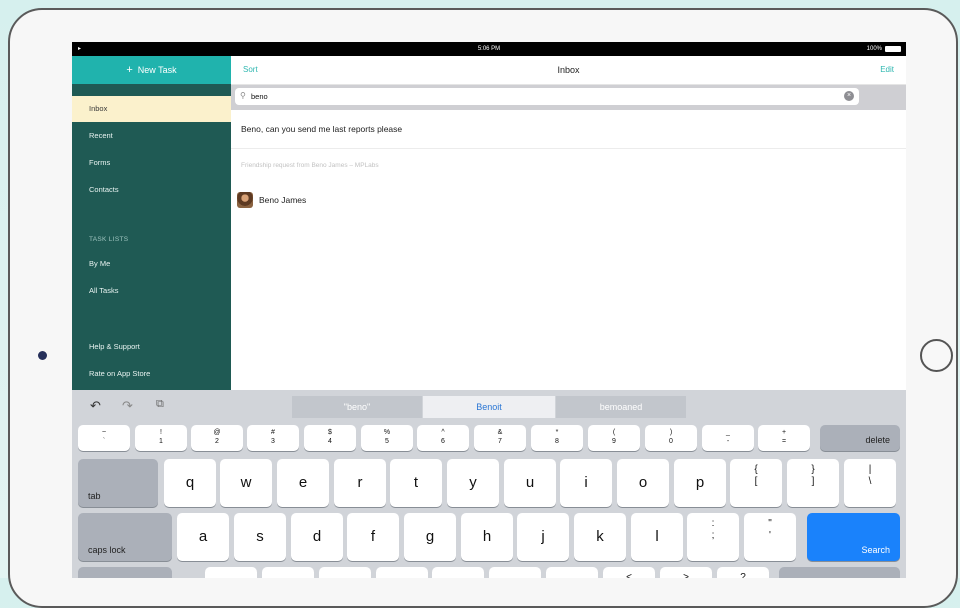  I want to click on key-t: t, so click(416, 483).